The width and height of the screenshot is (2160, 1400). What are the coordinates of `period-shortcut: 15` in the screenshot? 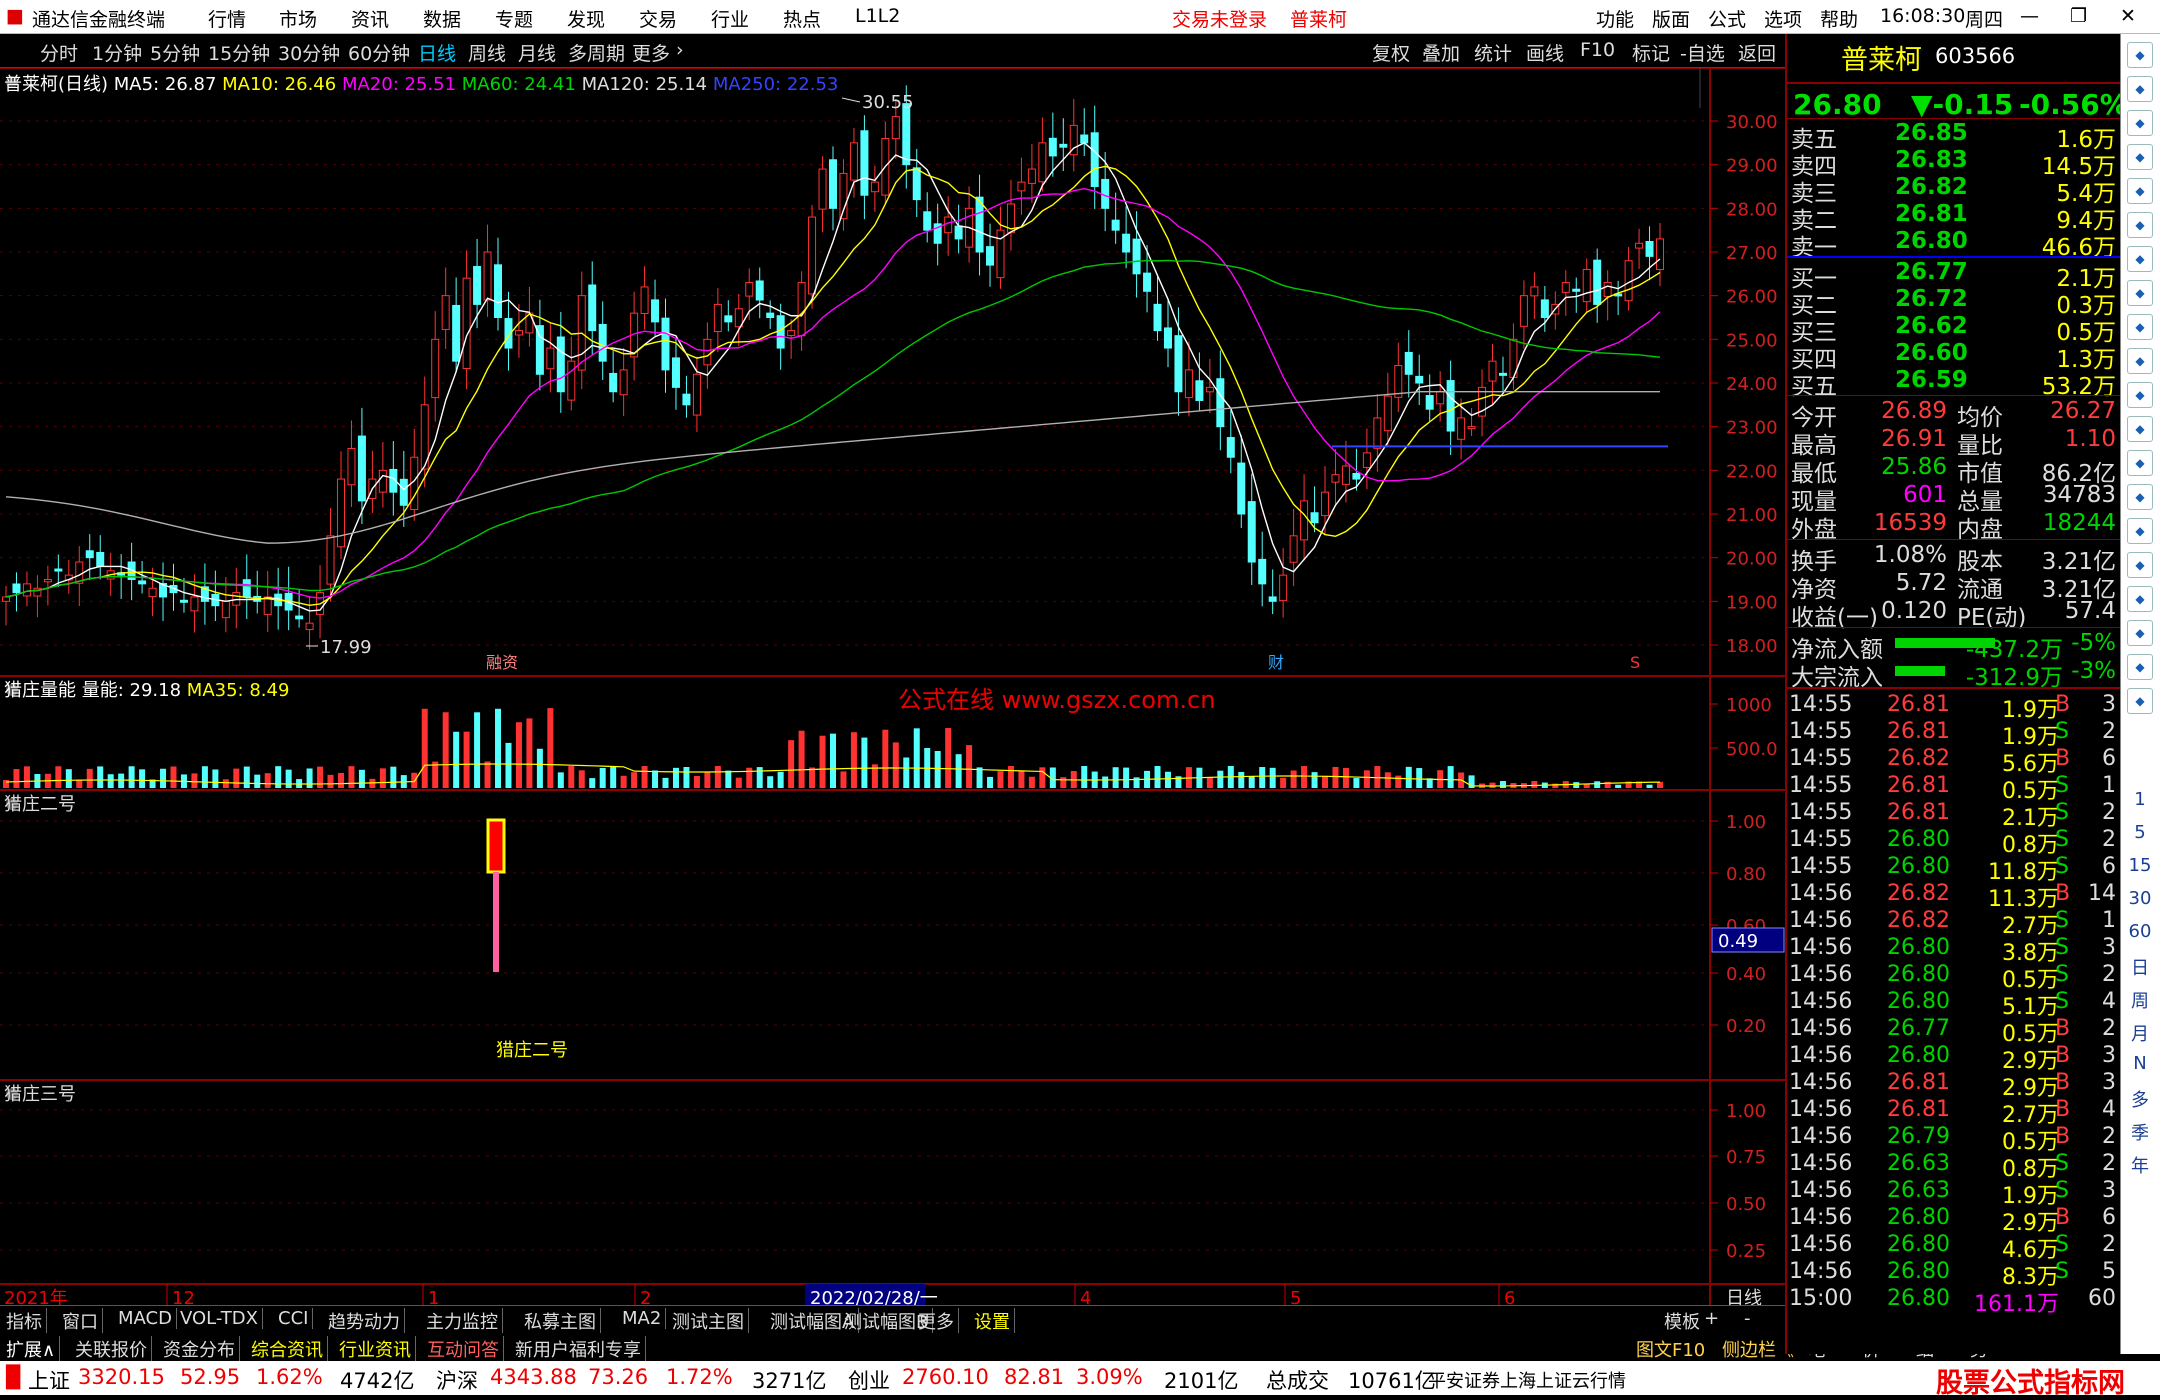 It's located at (2140, 865).